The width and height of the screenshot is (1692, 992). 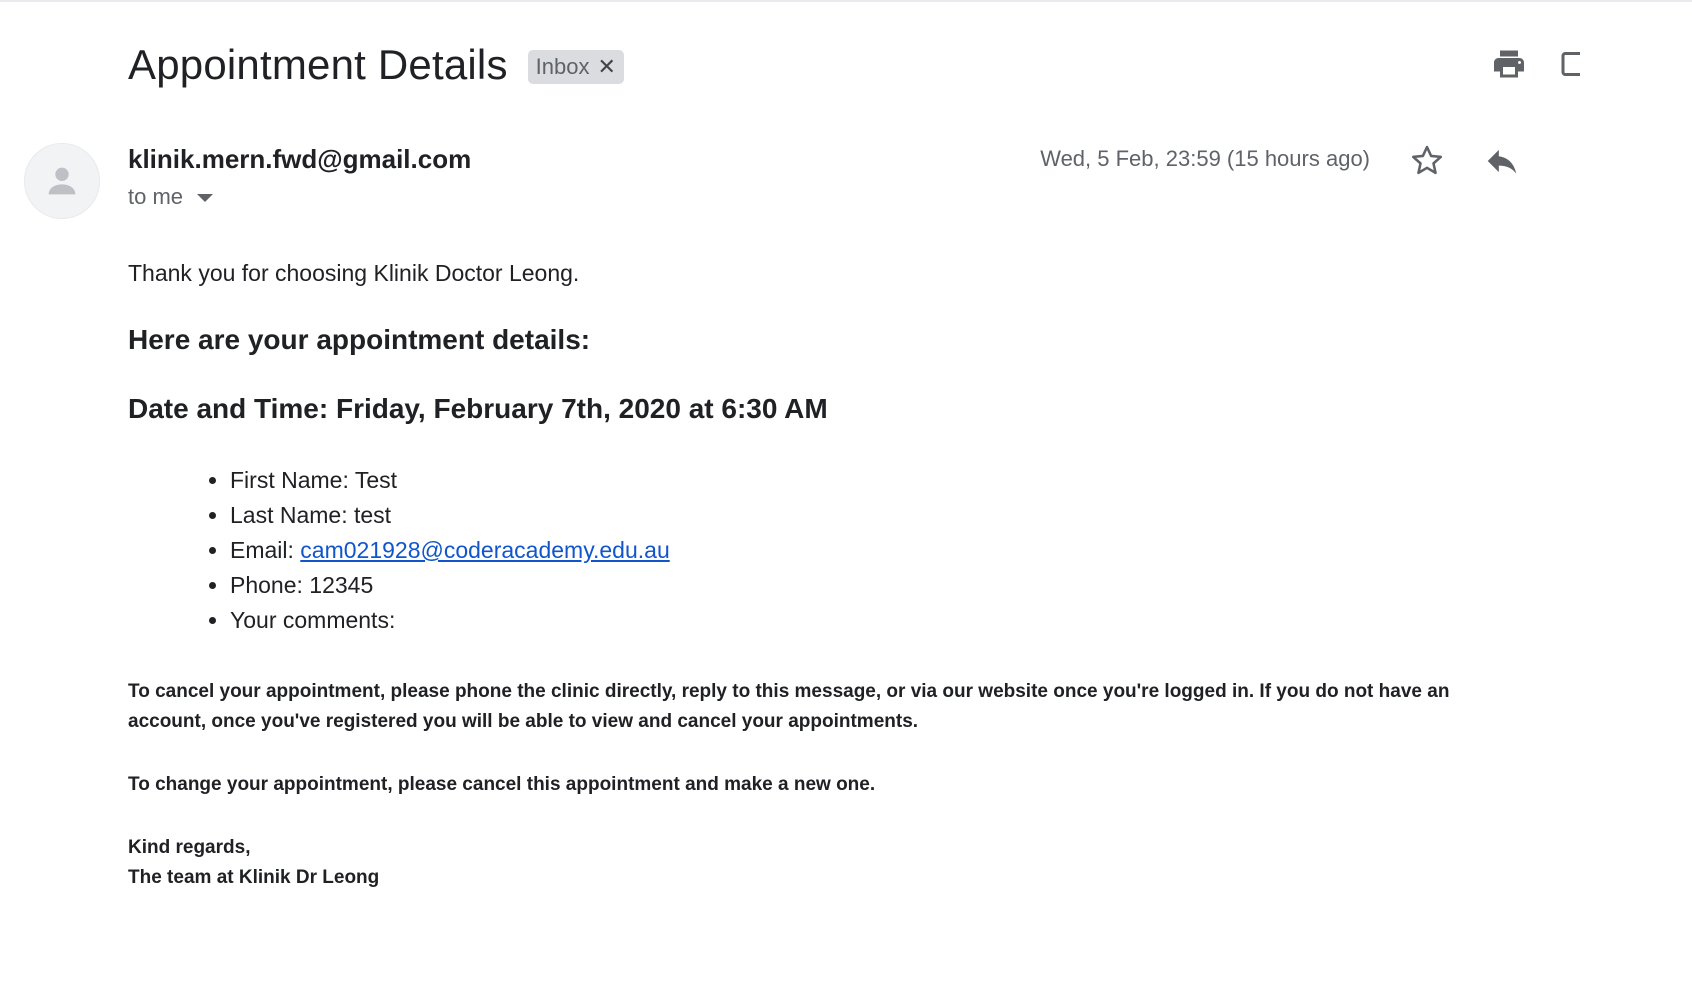 I want to click on email-subject: Appointment Details, so click(x=318, y=64).